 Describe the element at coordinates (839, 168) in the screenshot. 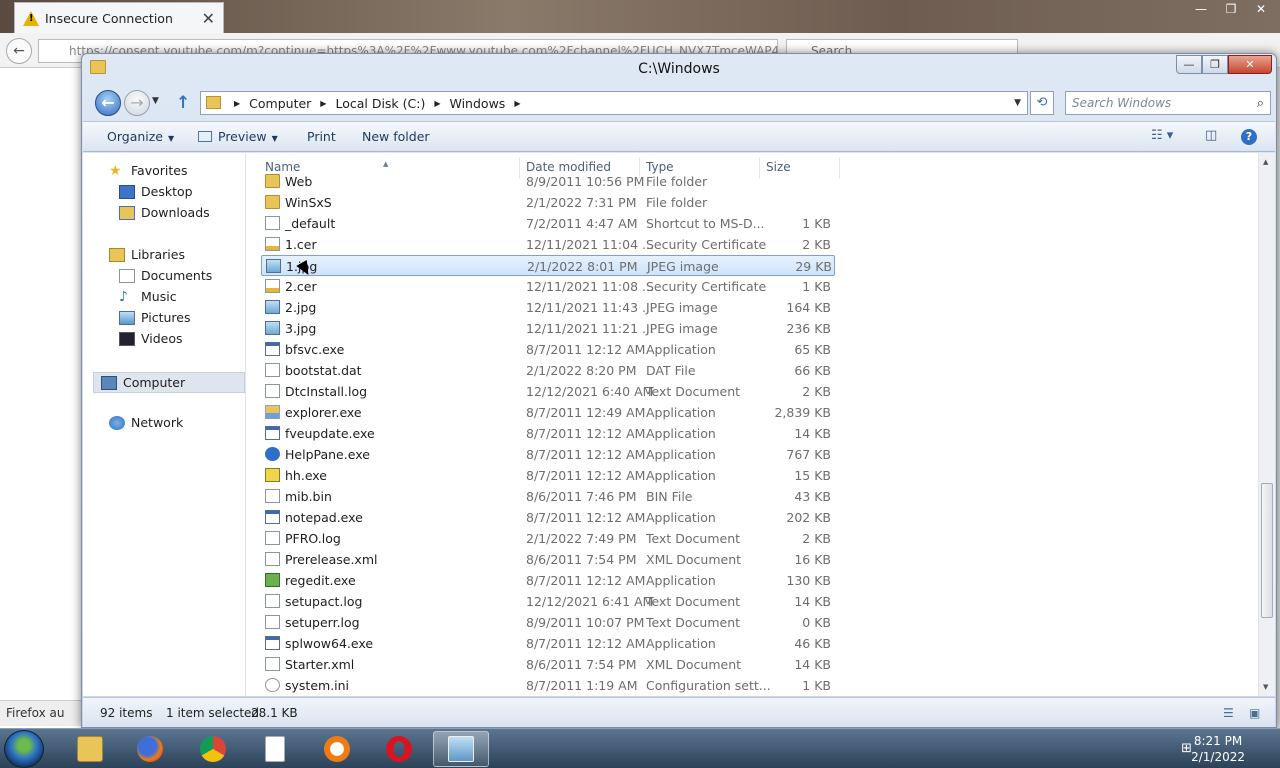

I see `column-divider` at that location.